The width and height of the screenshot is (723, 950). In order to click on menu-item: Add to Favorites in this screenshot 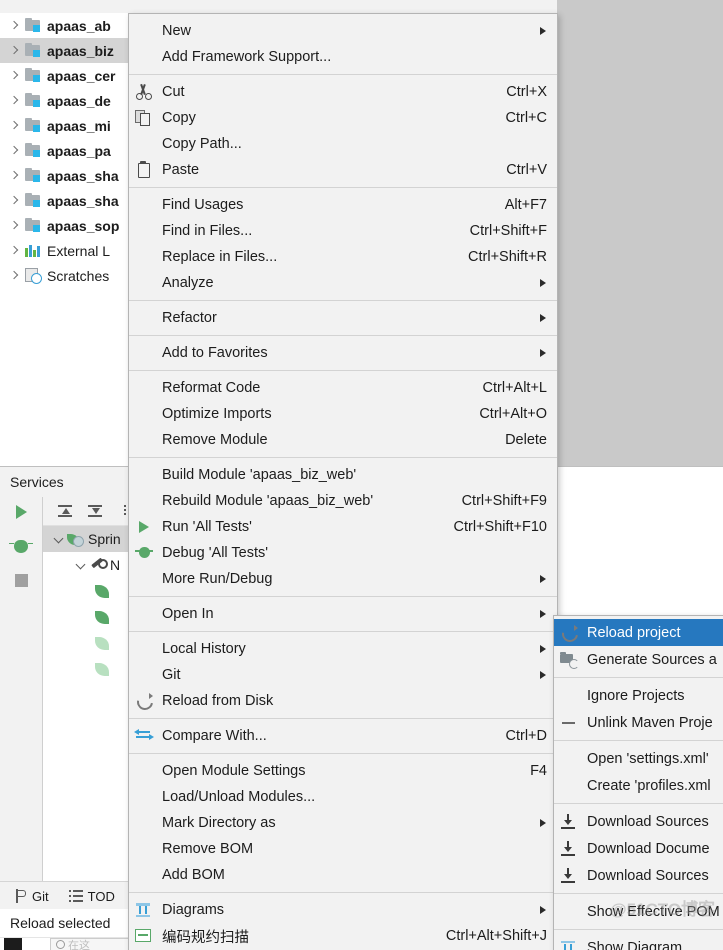, I will do `click(343, 353)`.